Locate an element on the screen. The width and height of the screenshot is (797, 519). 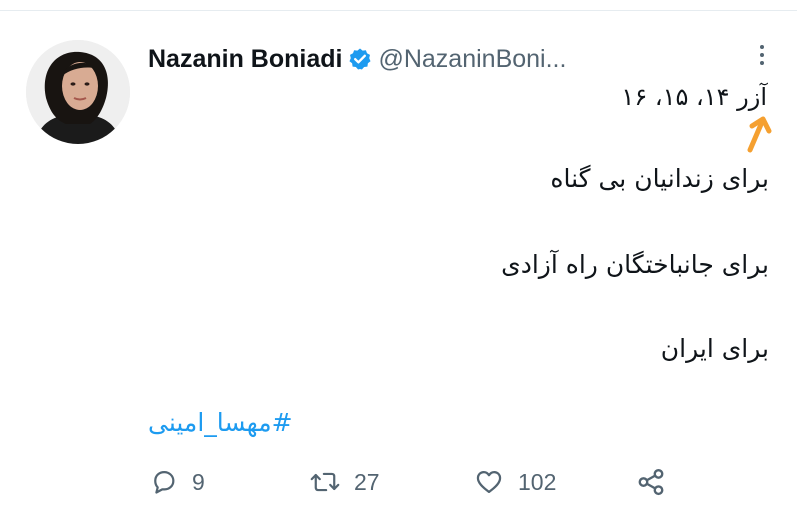
share-icon is located at coordinates (651, 482).